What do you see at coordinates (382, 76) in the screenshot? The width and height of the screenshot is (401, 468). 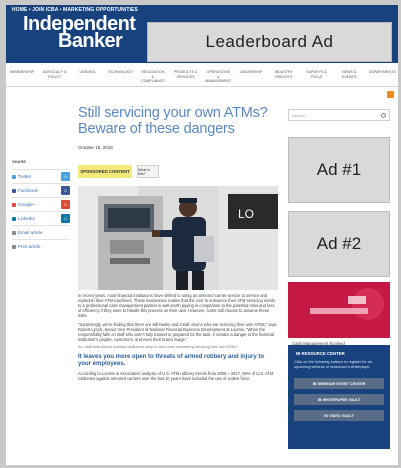 I see `nav-item-departments: DEPARTMENTS` at bounding box center [382, 76].